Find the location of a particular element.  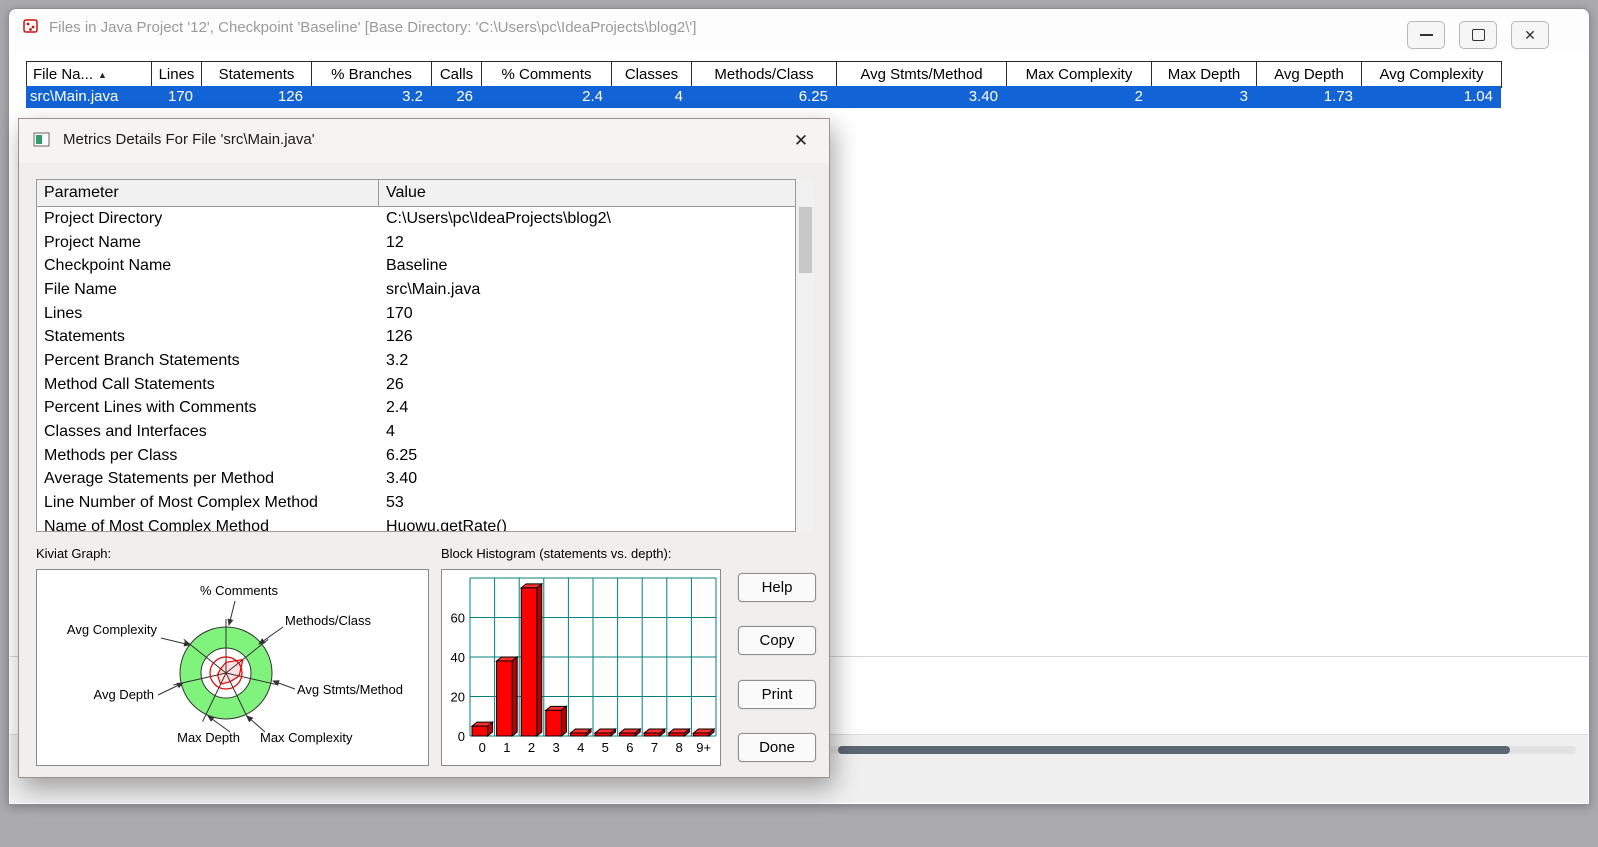

column-header-max-complexity: Max Complexity is located at coordinates (1079, 74).